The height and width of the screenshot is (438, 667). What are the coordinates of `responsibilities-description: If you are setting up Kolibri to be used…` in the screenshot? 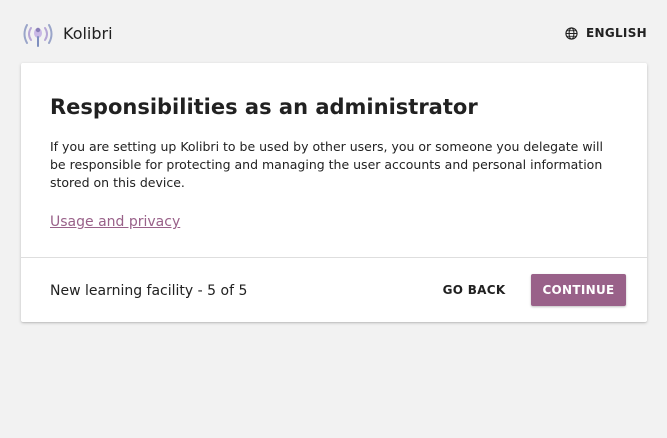 It's located at (326, 164).